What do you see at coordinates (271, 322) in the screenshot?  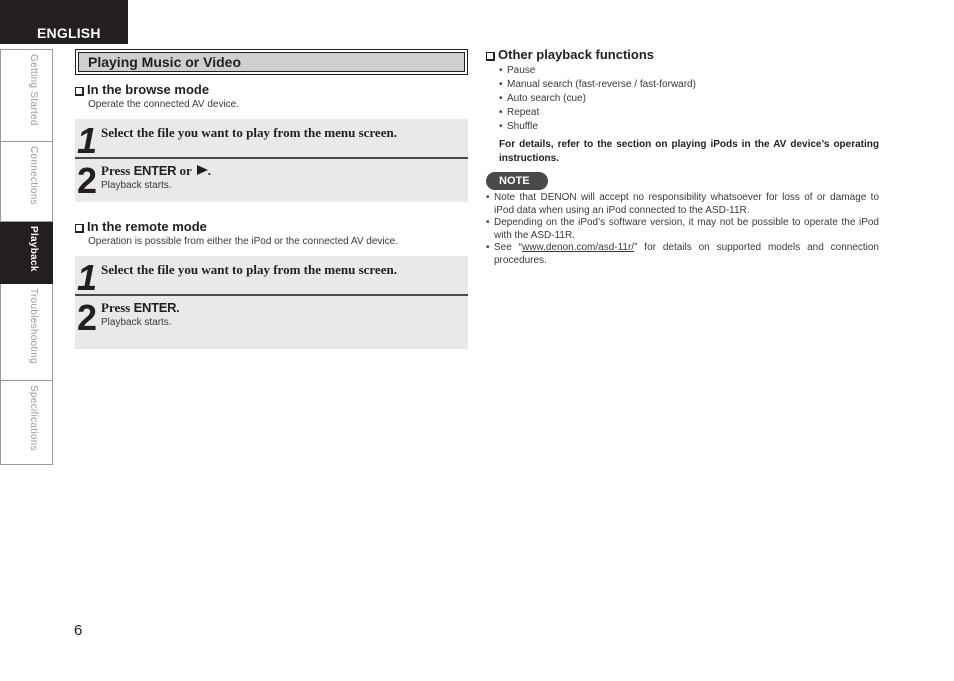 I see `remote-step-2: 2 Press ENTER. Playback starts.` at bounding box center [271, 322].